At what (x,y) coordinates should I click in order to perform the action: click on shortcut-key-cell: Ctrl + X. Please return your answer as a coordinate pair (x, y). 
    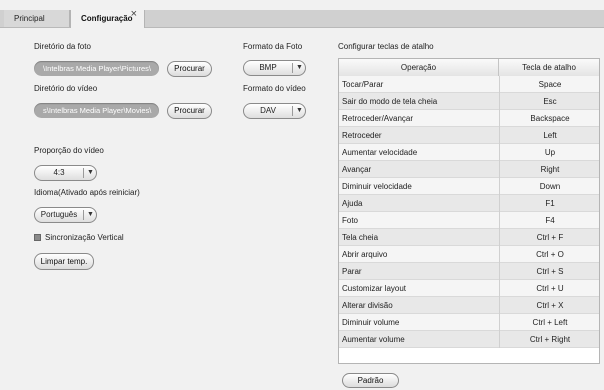
    Looking at the image, I should click on (549, 305).